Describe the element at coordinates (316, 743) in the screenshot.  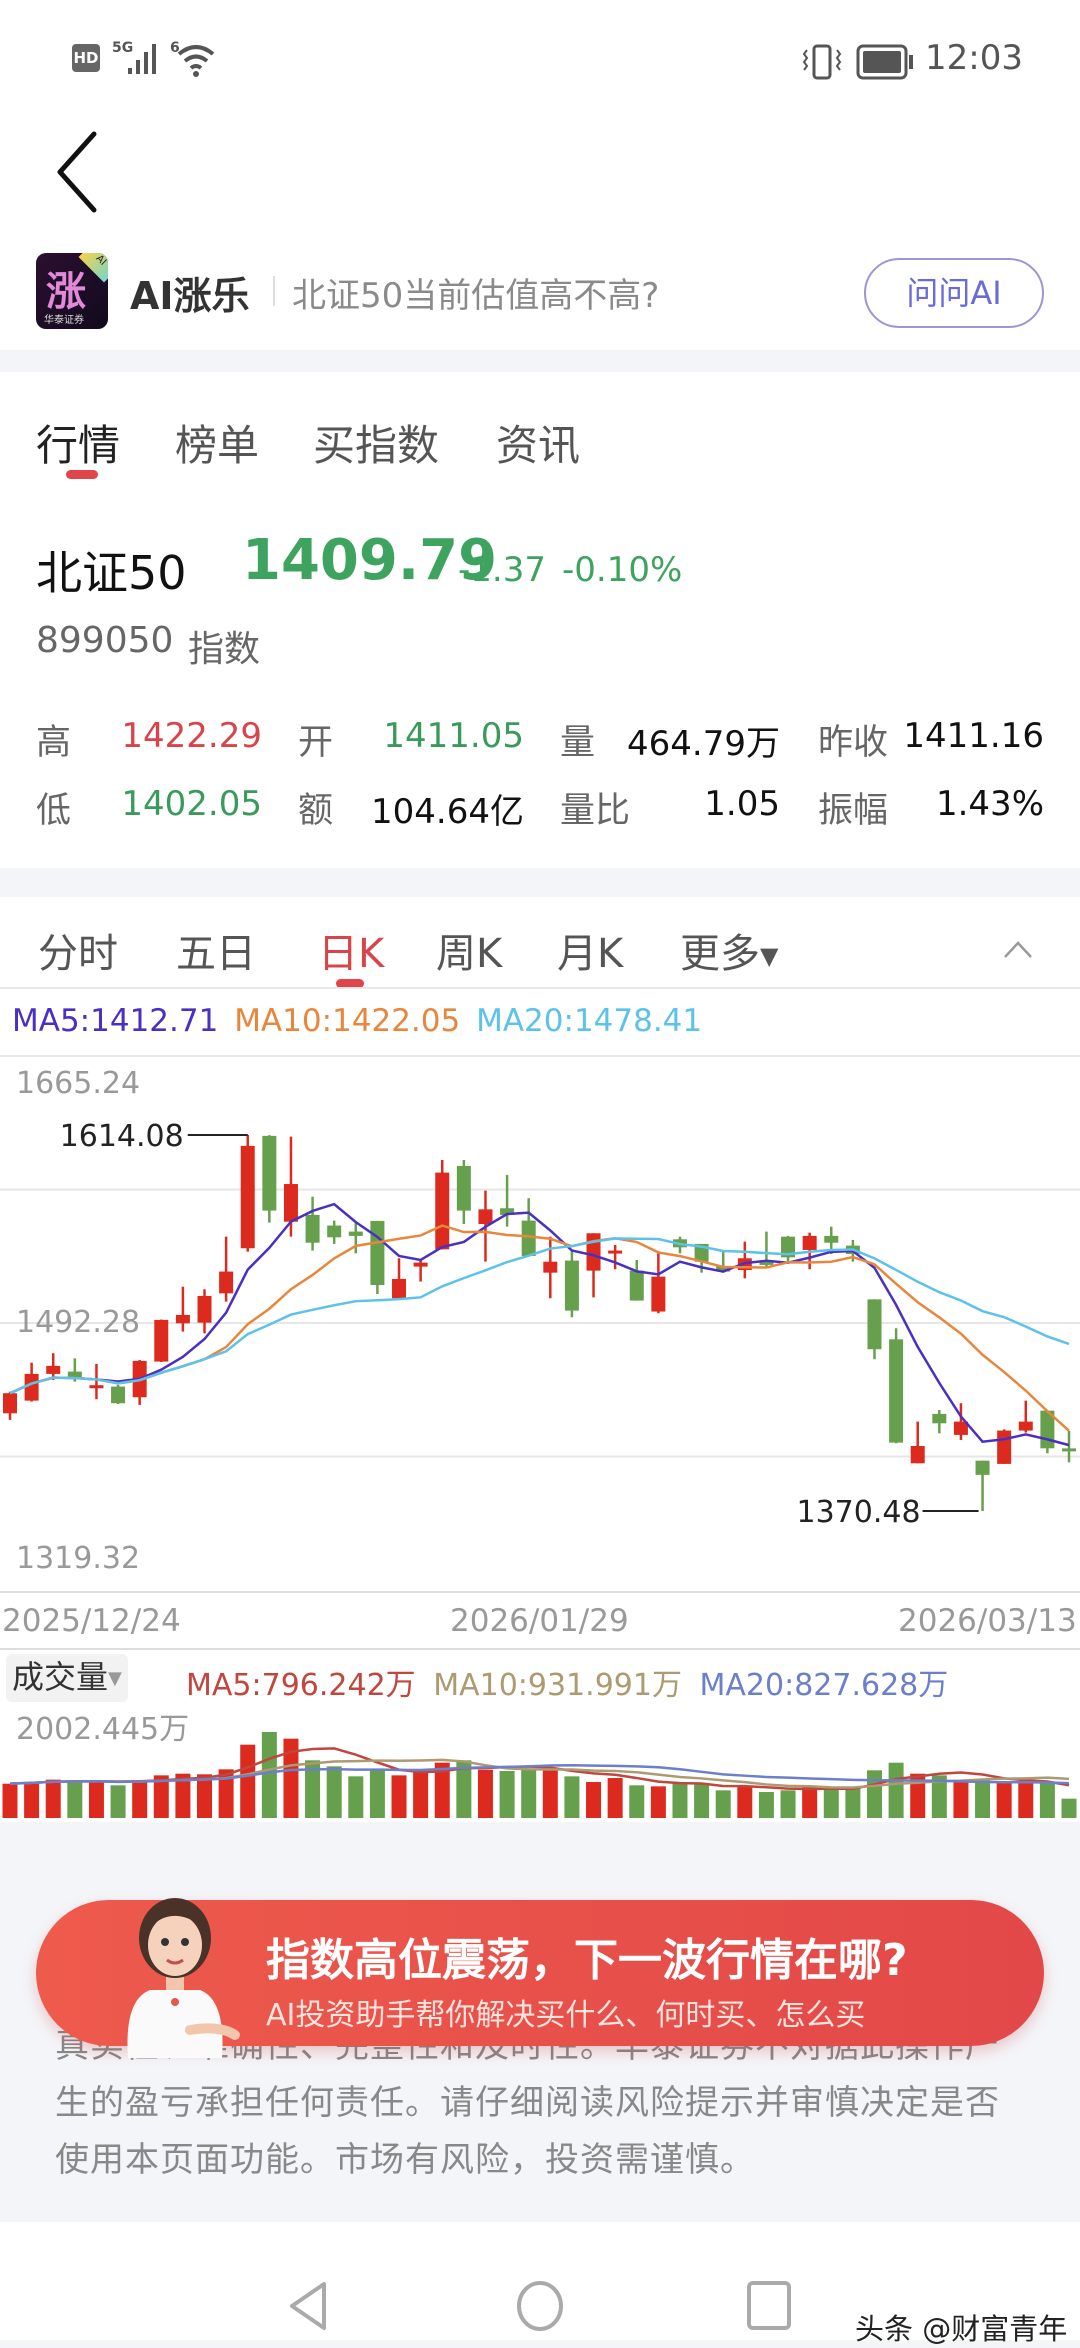
I see `stat-label: 开` at that location.